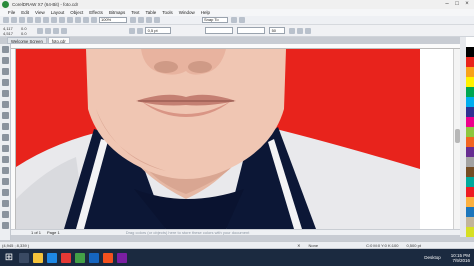 The width and height of the screenshot is (474, 266). What do you see at coordinates (133, 20) in the screenshot?
I see `full-screen-icon` at bounding box center [133, 20].